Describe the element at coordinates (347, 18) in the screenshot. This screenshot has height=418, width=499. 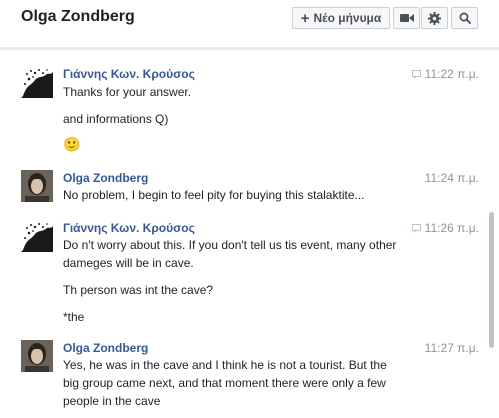
I see `new-message-label: Νέο μήνυμα` at that location.